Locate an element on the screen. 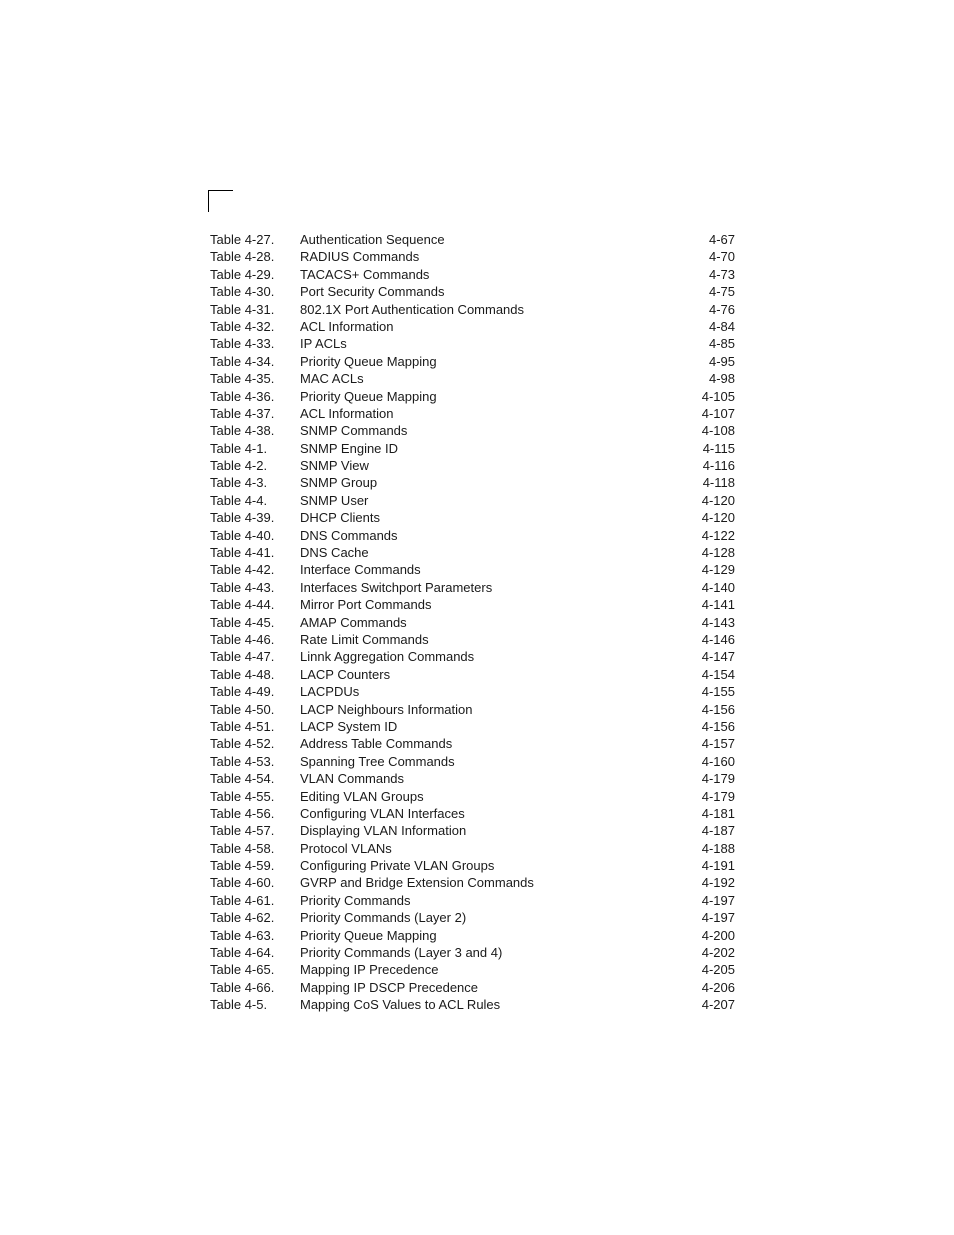 This screenshot has height=1235, width=954. entry-label: Table 4-47. is located at coordinates (242, 657).